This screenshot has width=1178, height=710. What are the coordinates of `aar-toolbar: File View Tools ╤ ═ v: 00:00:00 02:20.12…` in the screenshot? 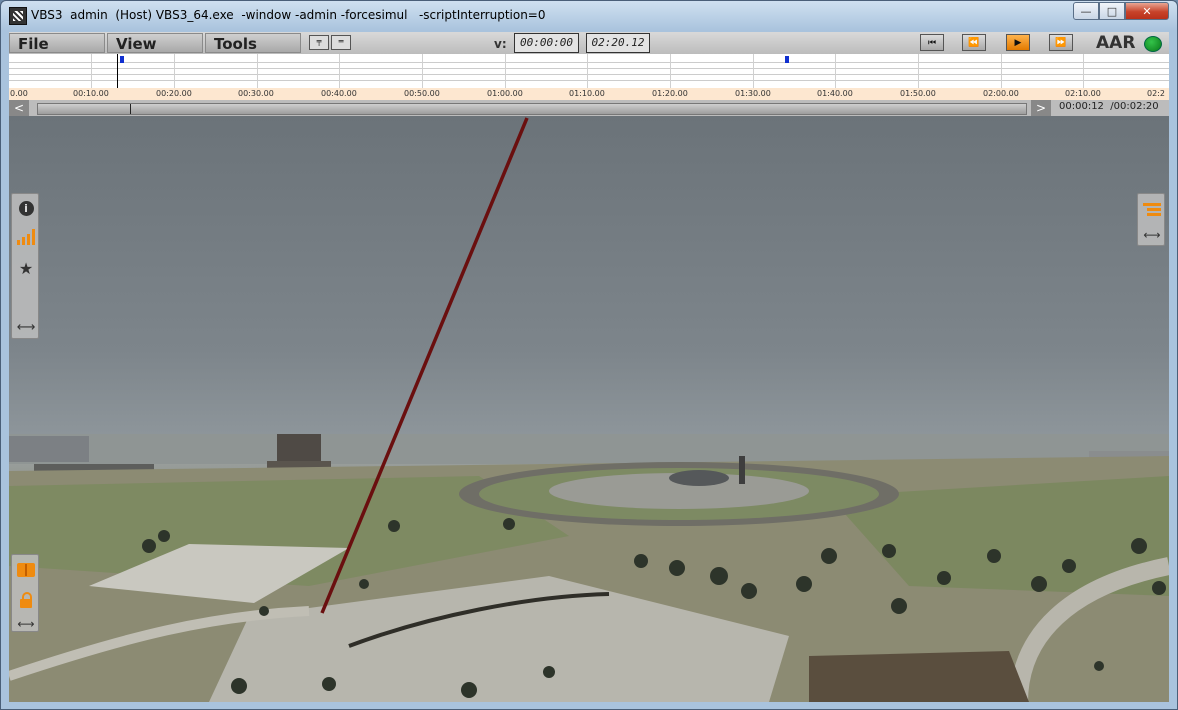 It's located at (589, 74).